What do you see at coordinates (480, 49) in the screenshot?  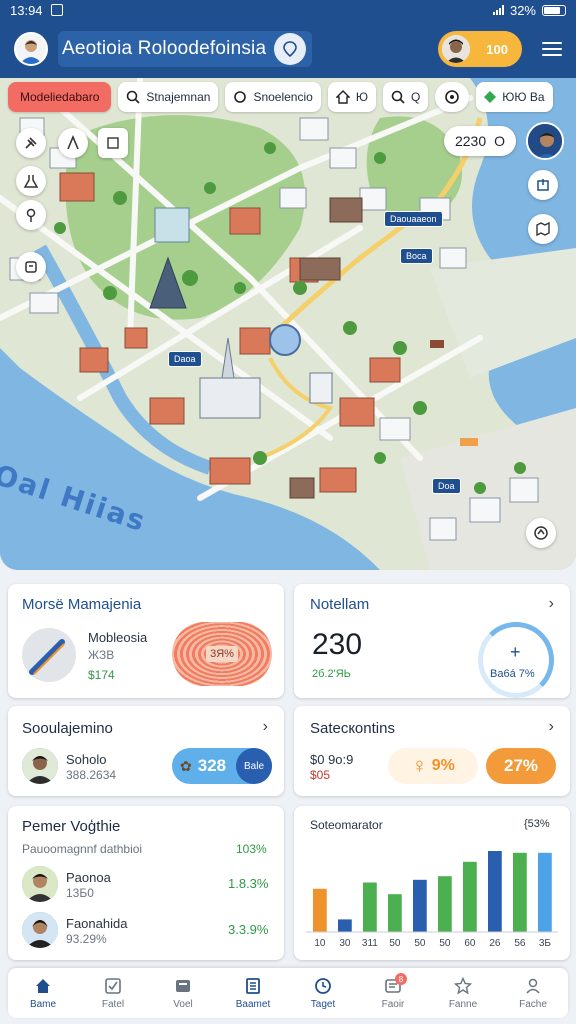 I see `user-pill: 100` at bounding box center [480, 49].